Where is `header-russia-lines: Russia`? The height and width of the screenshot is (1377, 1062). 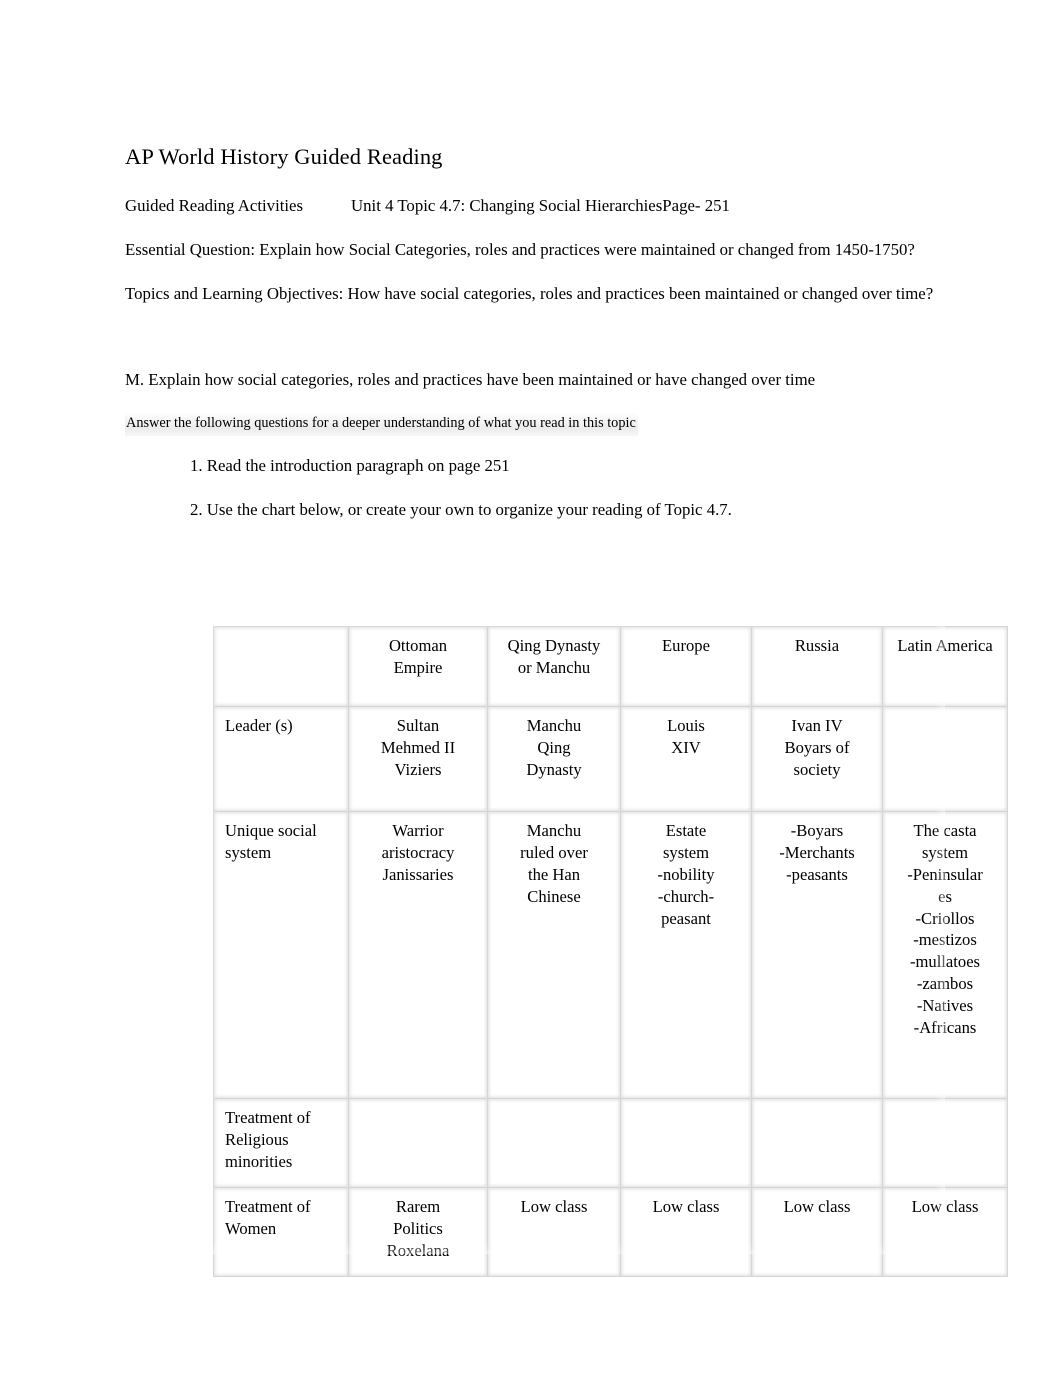
header-russia-lines: Russia is located at coordinates (817, 645).